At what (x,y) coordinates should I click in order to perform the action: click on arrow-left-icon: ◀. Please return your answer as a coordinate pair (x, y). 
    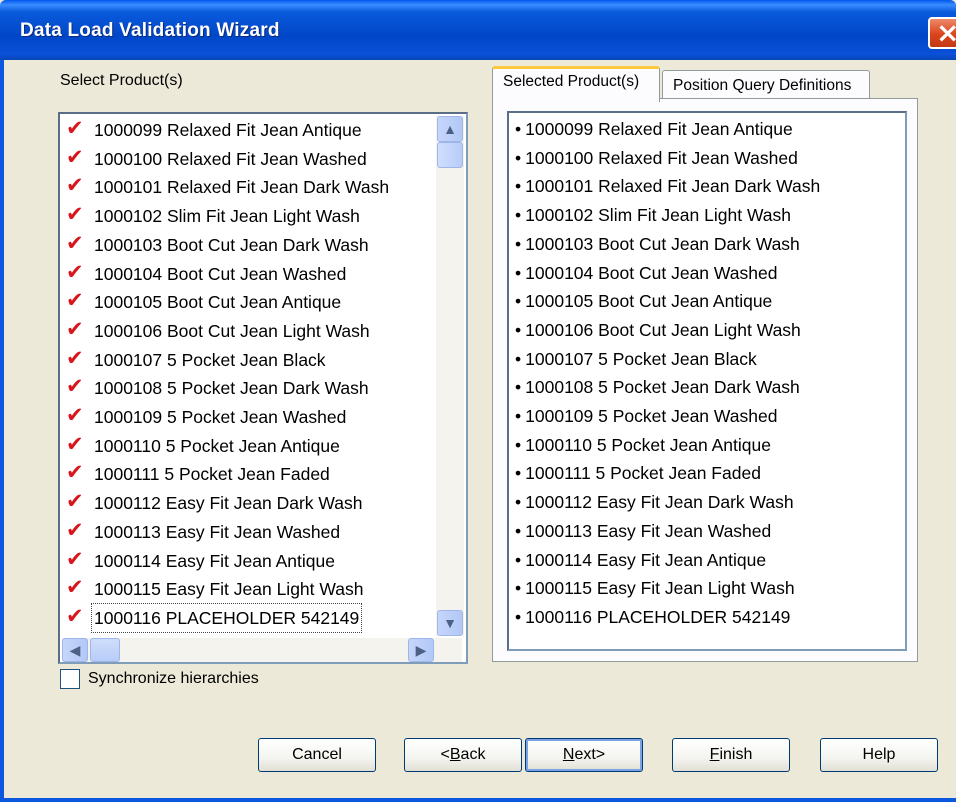
    Looking at the image, I should click on (75, 650).